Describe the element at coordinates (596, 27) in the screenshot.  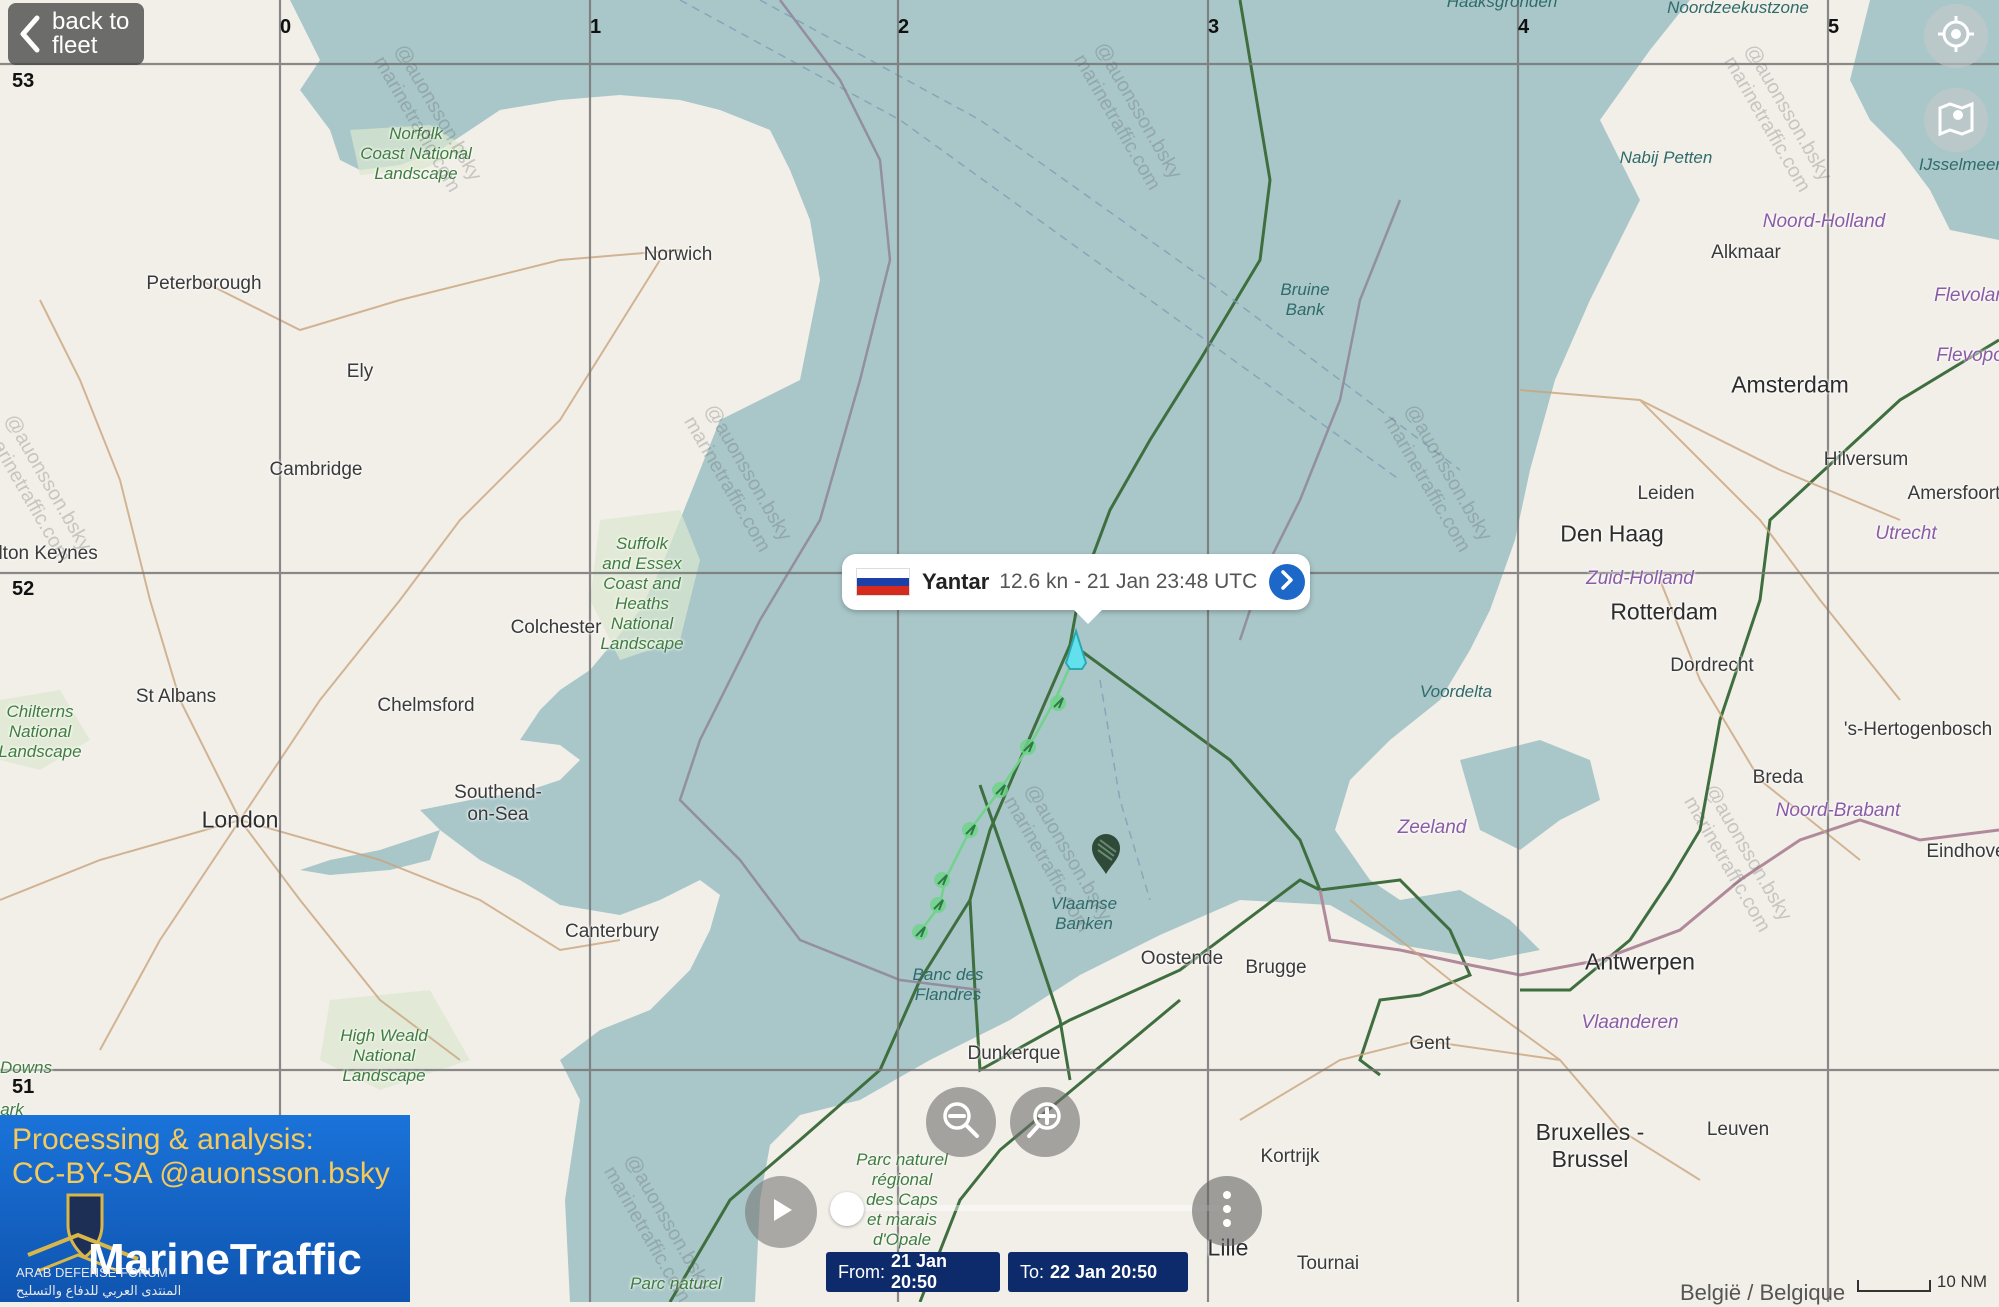
I see `lon-label-1: 1` at that location.